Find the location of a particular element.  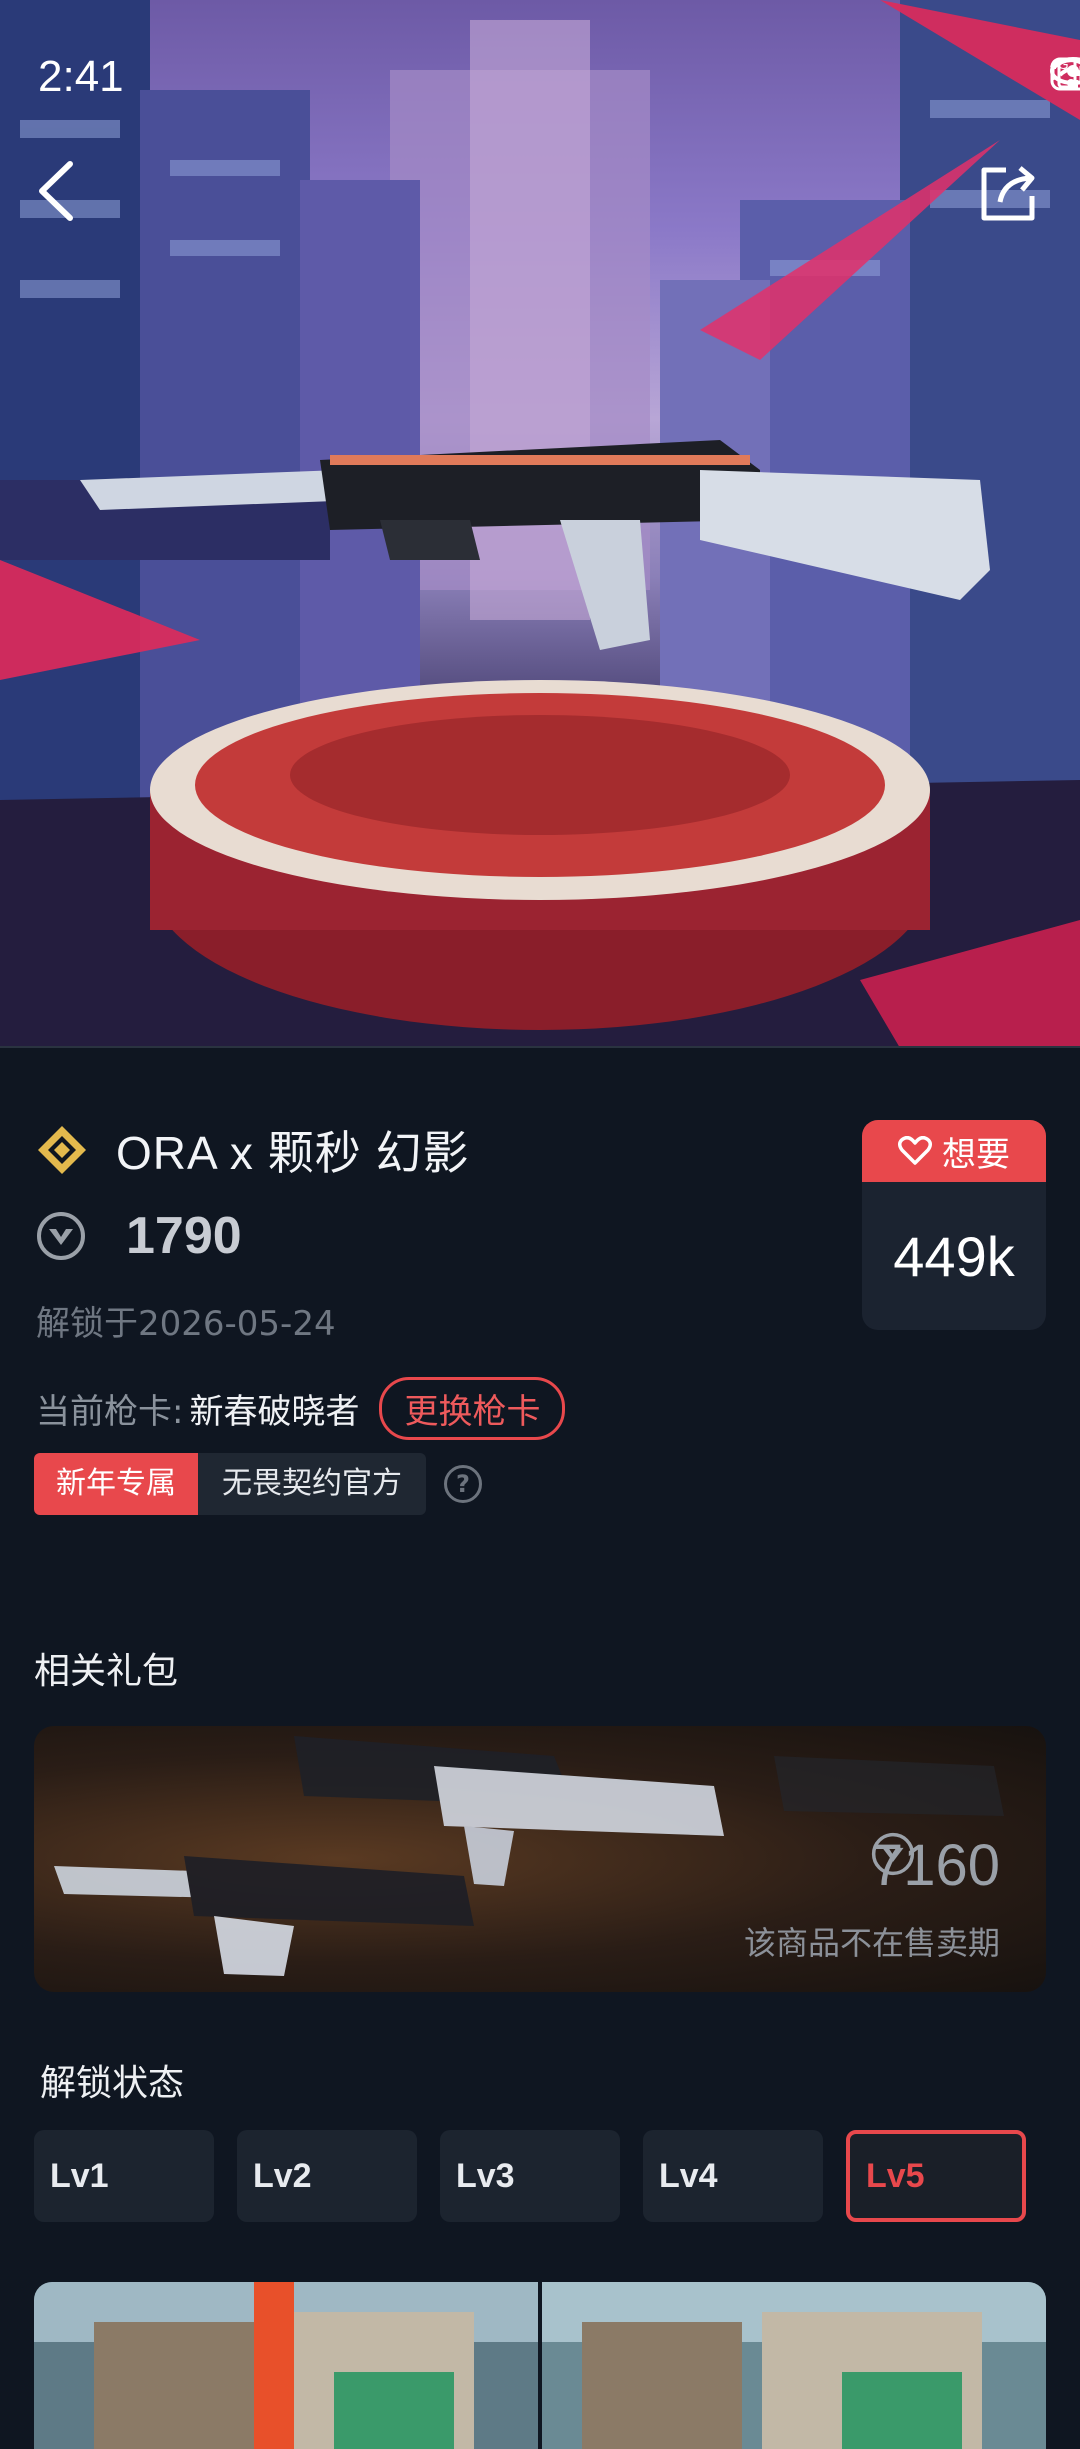

want-header: 想要 is located at coordinates (954, 1151).